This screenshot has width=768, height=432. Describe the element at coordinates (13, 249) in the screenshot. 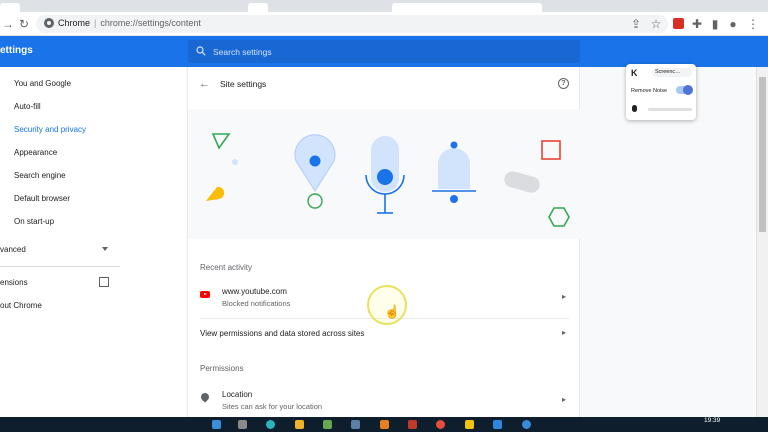

I see `sidebar-item-advanced: vanced` at that location.